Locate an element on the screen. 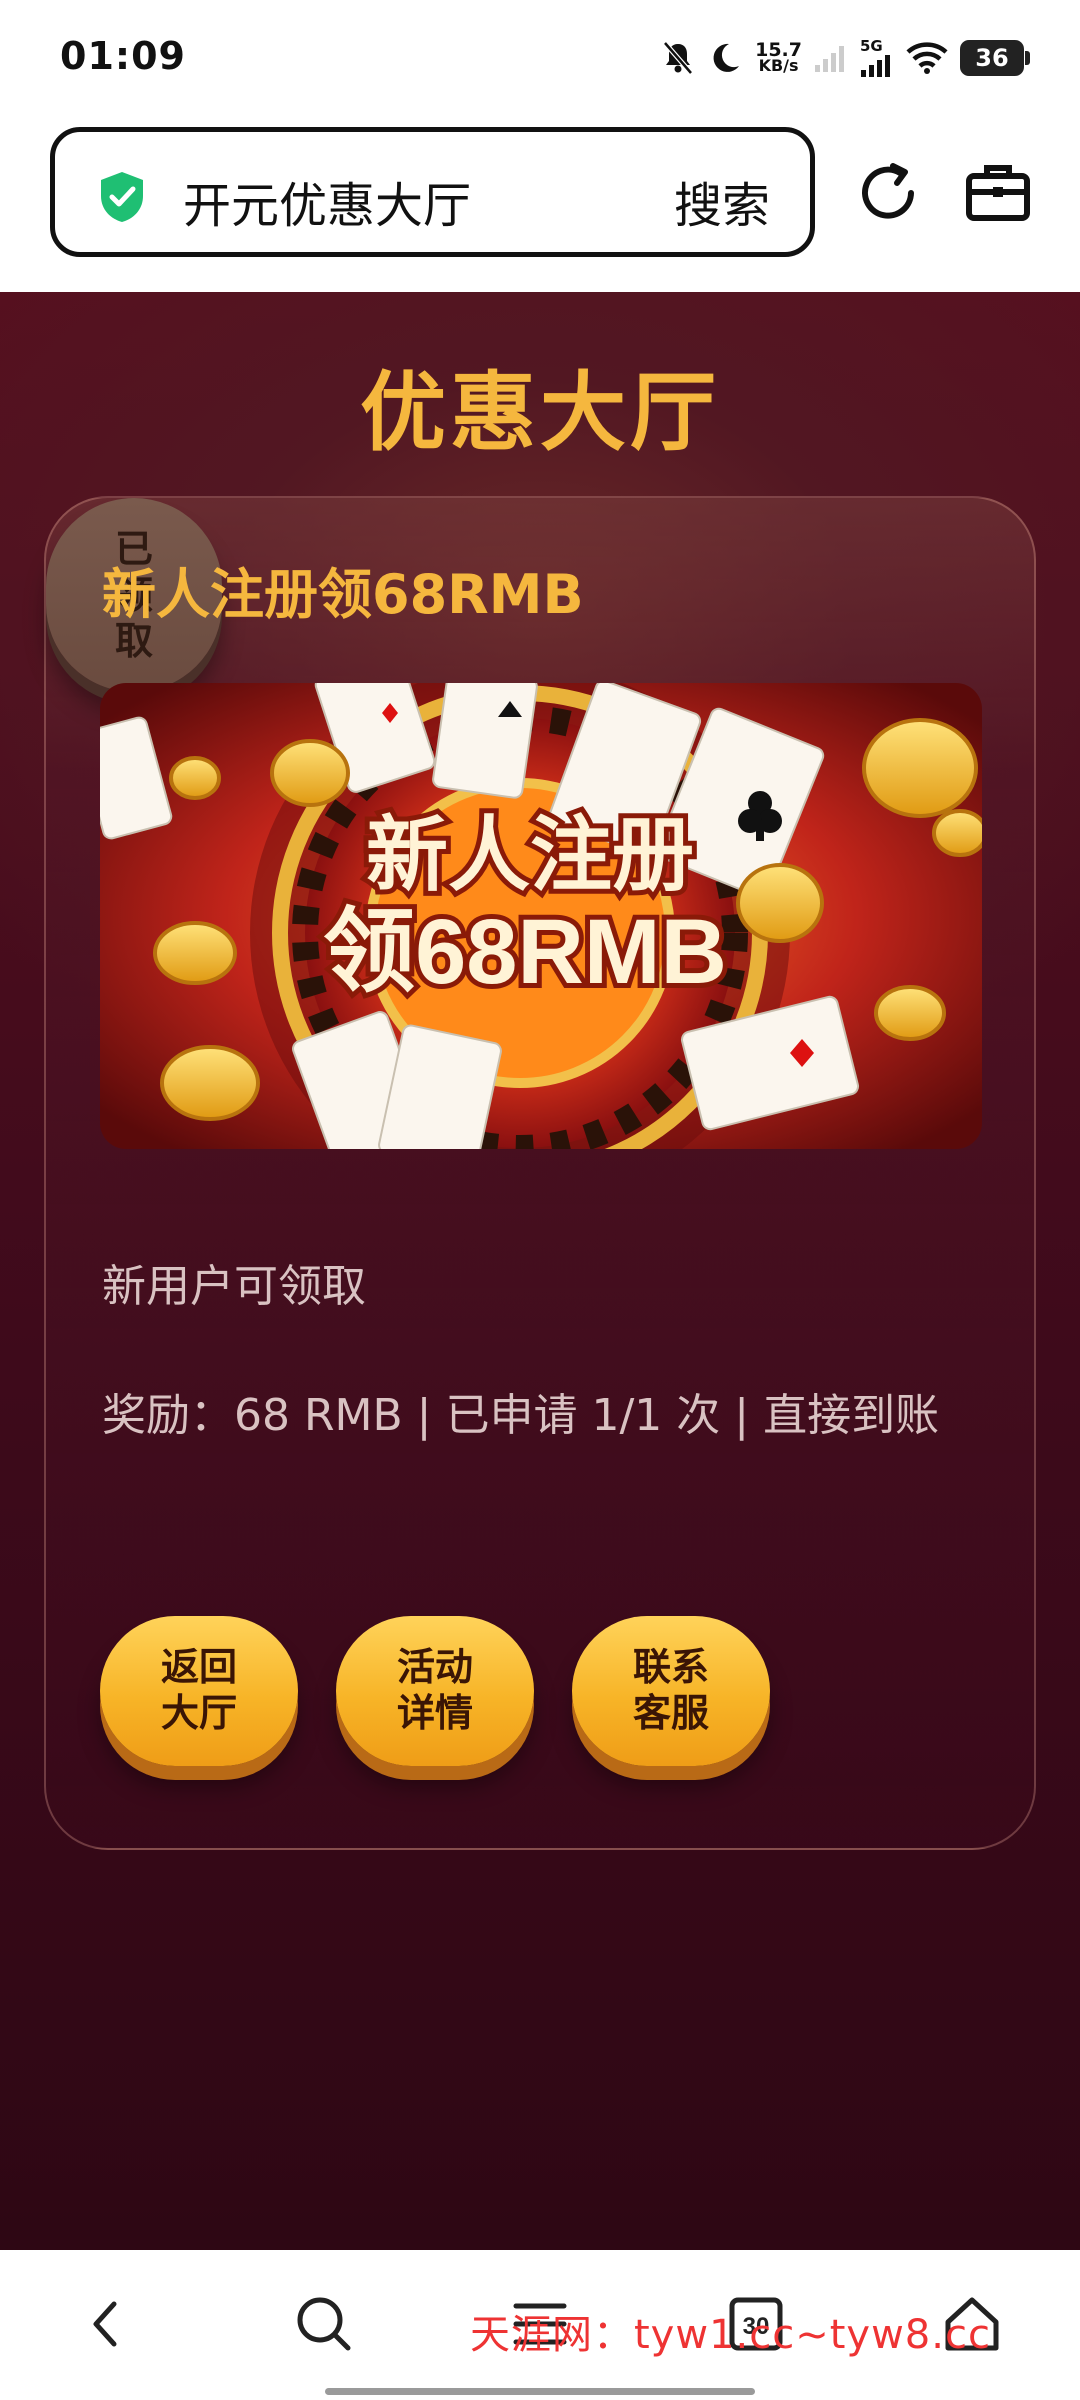 This screenshot has height=2400, width=1080. banner-line1: 新人注册 is located at coordinates (530, 855).